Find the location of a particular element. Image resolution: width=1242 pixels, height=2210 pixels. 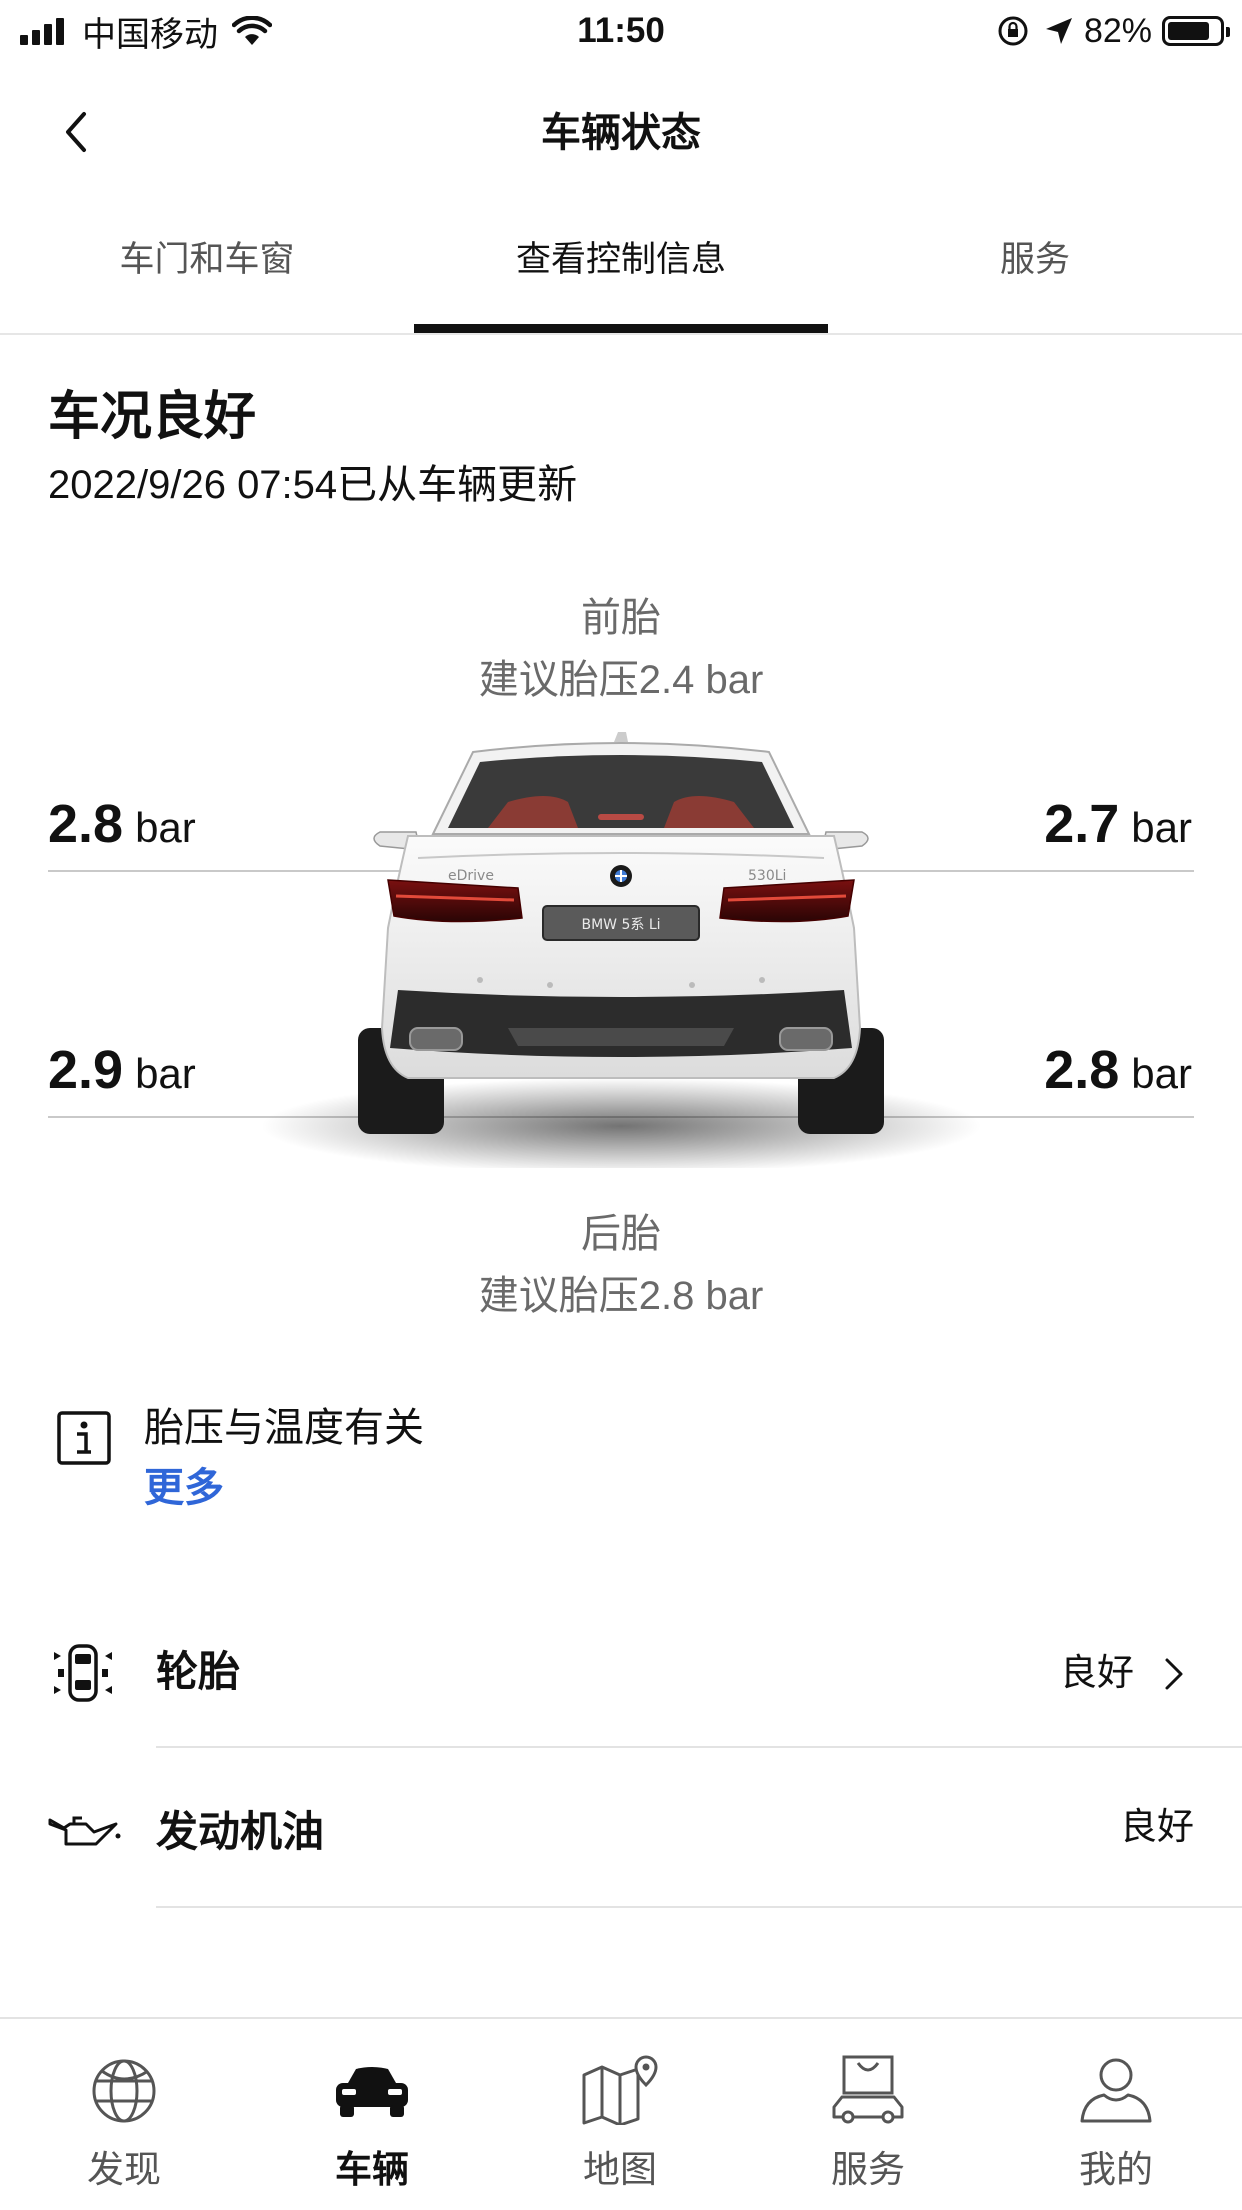

info-message: 胎压与温度有关 is located at coordinates (284, 1428).